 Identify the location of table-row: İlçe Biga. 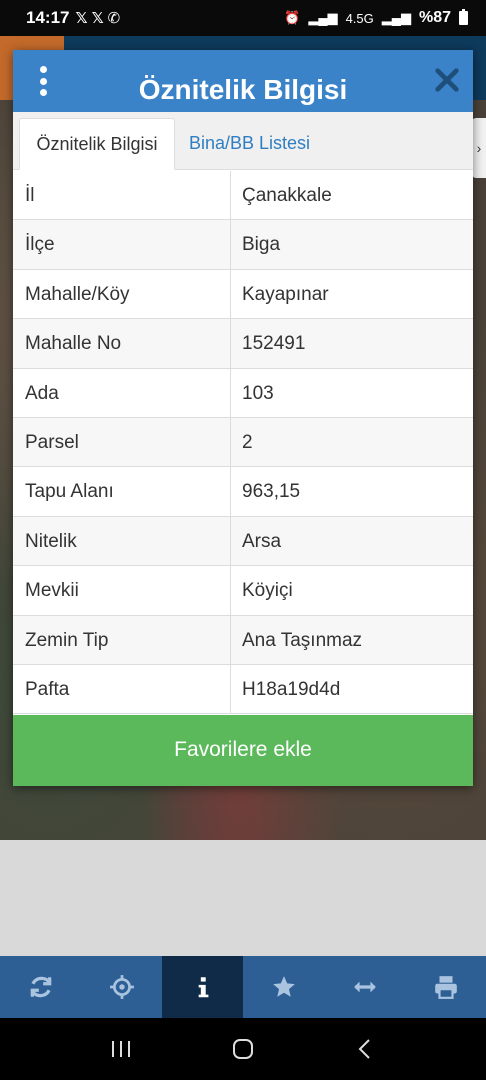
(243, 245).